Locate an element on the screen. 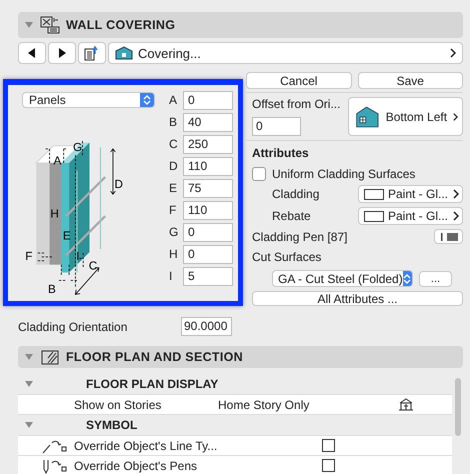  uniform-surfaces-checkbox is located at coordinates (259, 174).